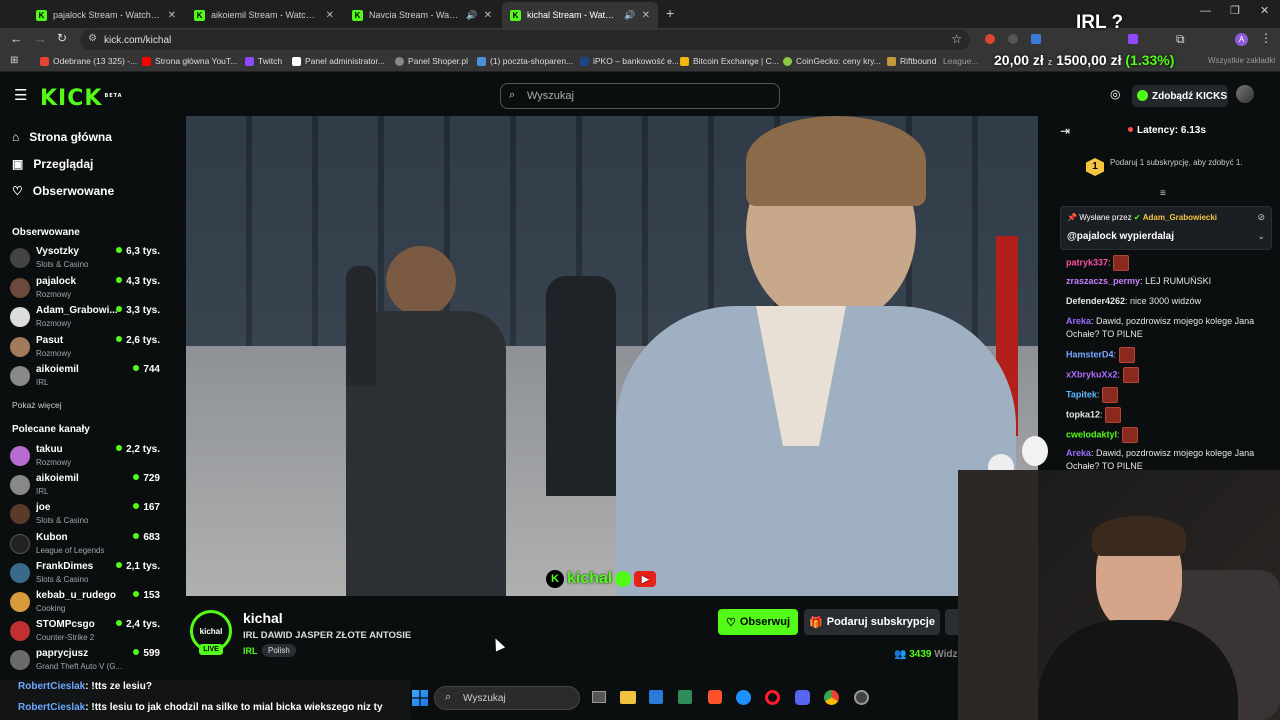 This screenshot has height=720, width=1280. I want to click on live-badge: LIVE, so click(211, 649).